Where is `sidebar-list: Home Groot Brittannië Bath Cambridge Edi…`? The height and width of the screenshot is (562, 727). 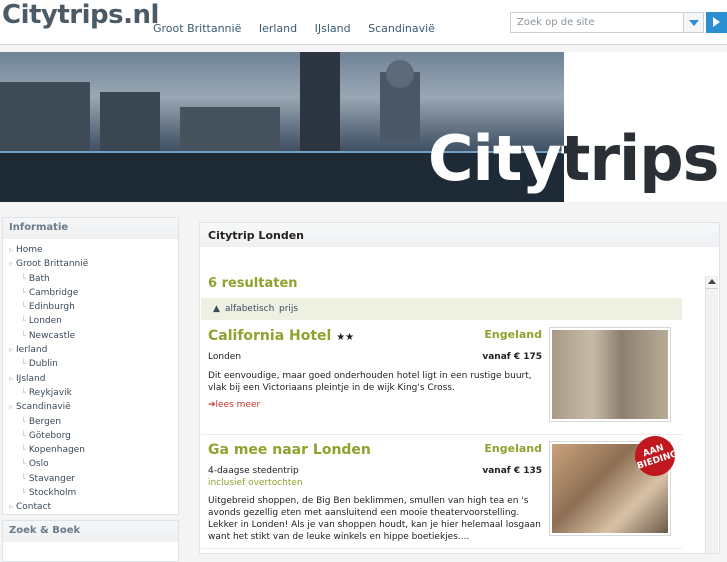 sidebar-list: Home Groot Brittannië Bath Cambridge Edi… is located at coordinates (90, 377).